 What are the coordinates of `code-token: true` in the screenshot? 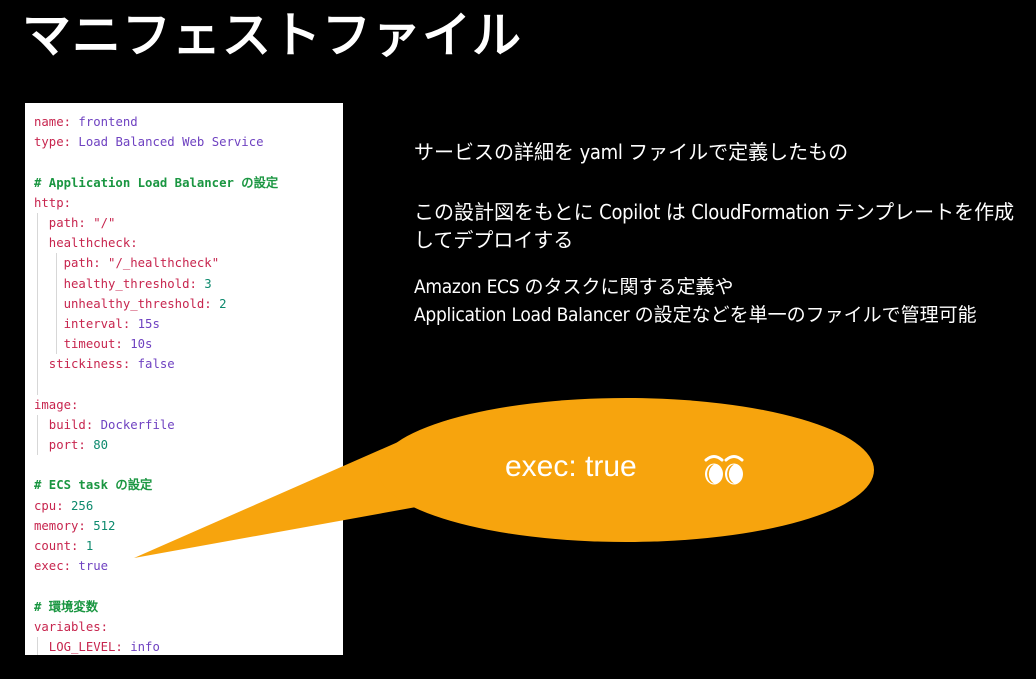 It's located at (90, 566).